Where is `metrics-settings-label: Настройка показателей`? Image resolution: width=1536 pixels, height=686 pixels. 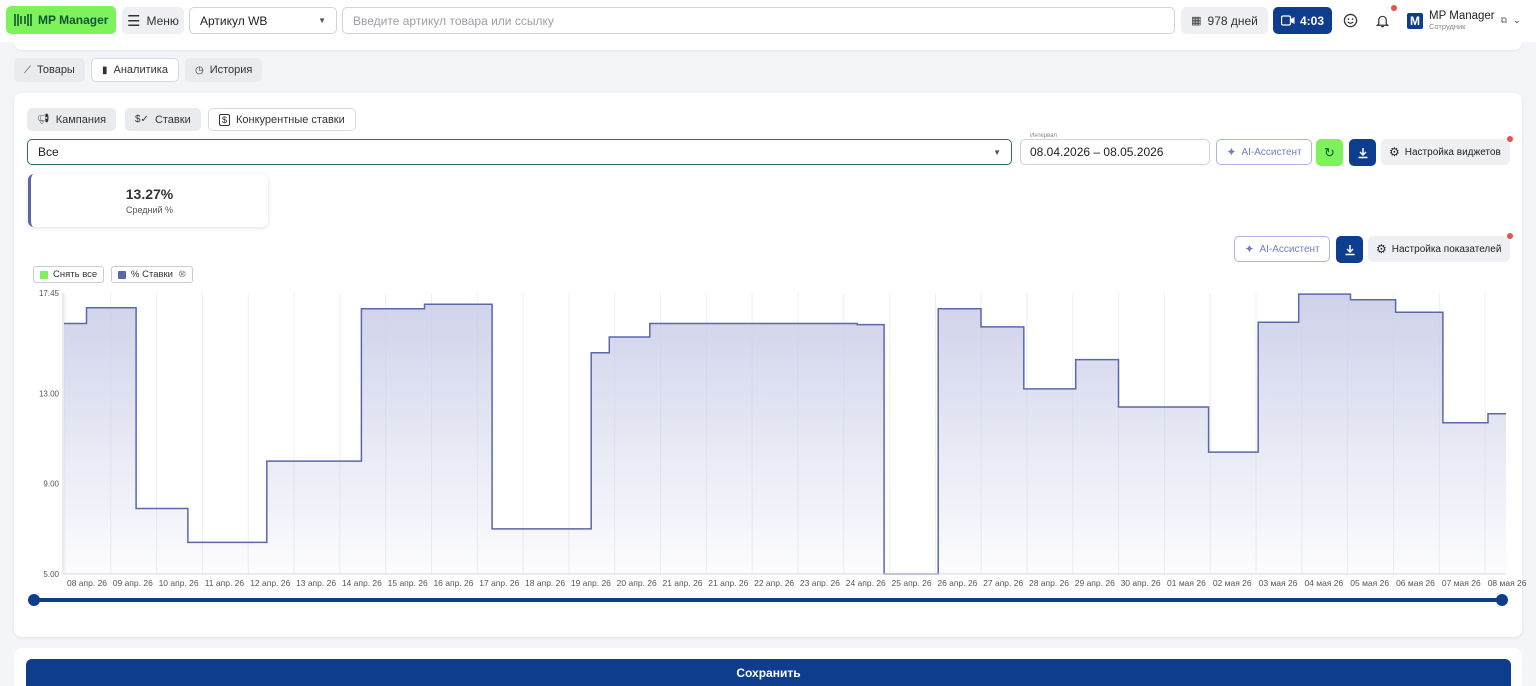 metrics-settings-label: Настройка показателей is located at coordinates (1446, 249).